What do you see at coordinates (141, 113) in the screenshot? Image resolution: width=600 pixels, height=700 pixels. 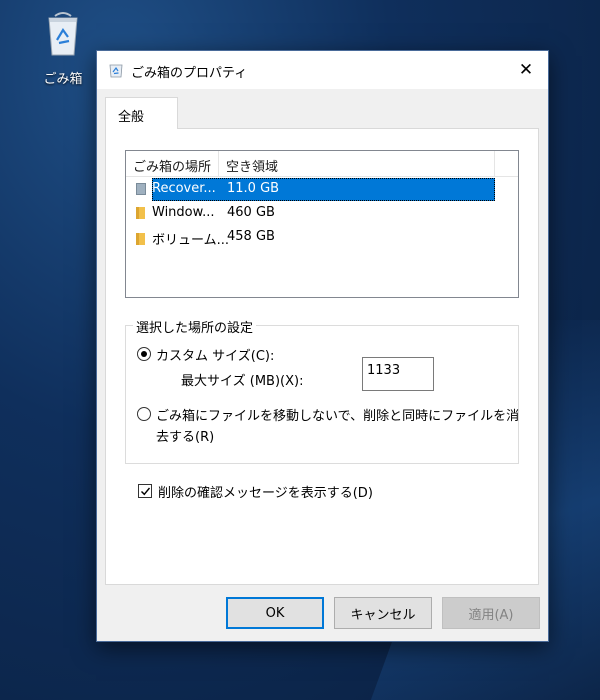 I see `tab-general: 全般` at bounding box center [141, 113].